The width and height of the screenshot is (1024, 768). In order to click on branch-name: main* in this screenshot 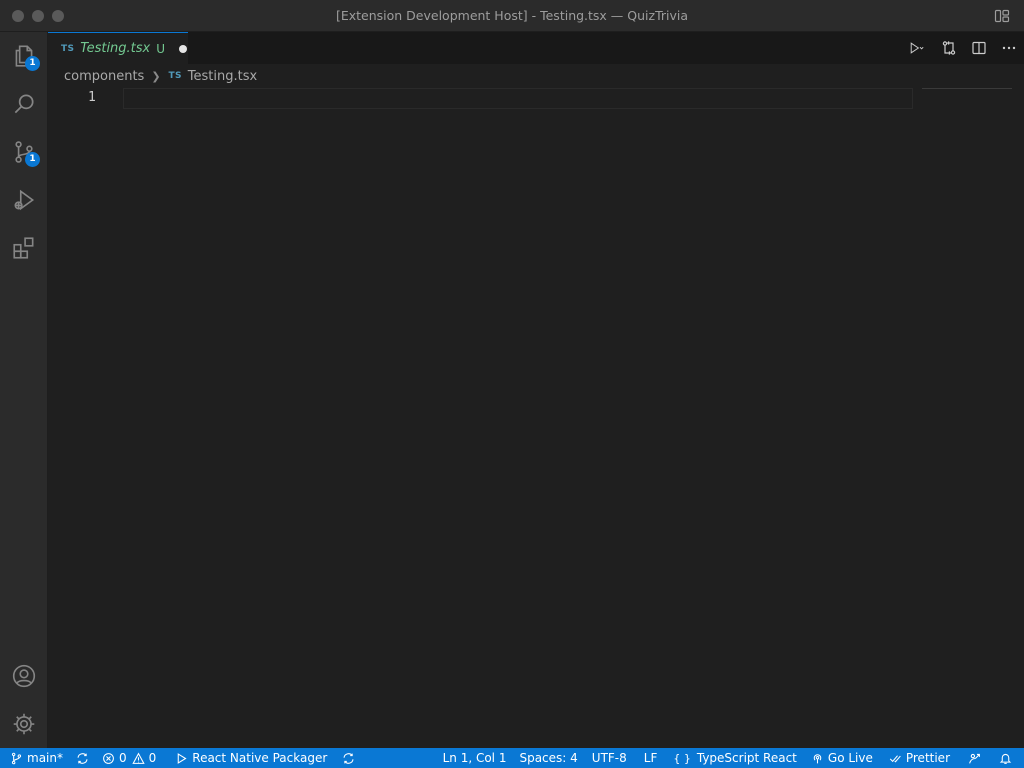, I will do `click(45, 758)`.